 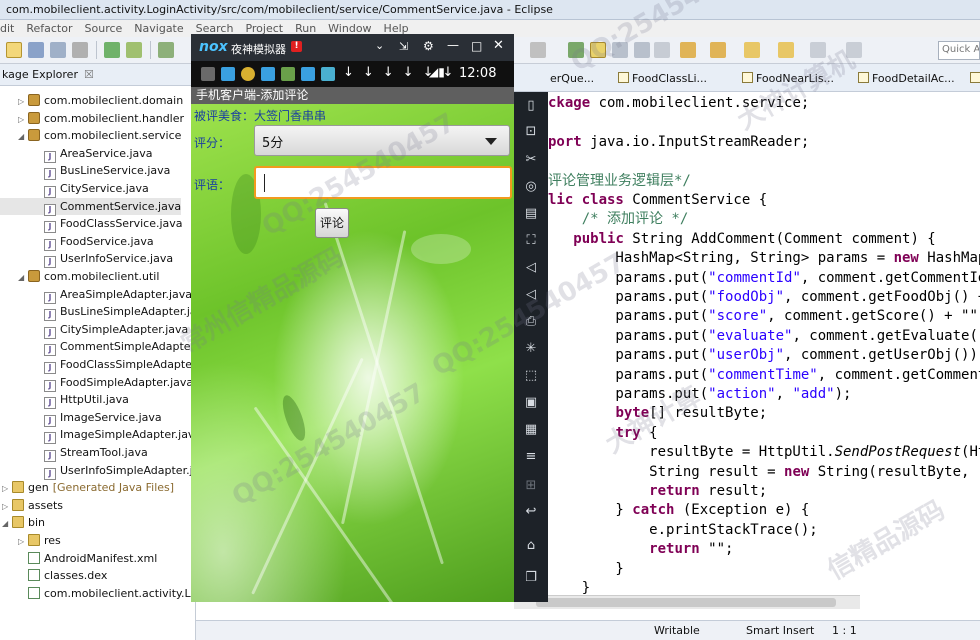 I want to click on tree-item: HttpUtil.java, so click(x=64, y=400).